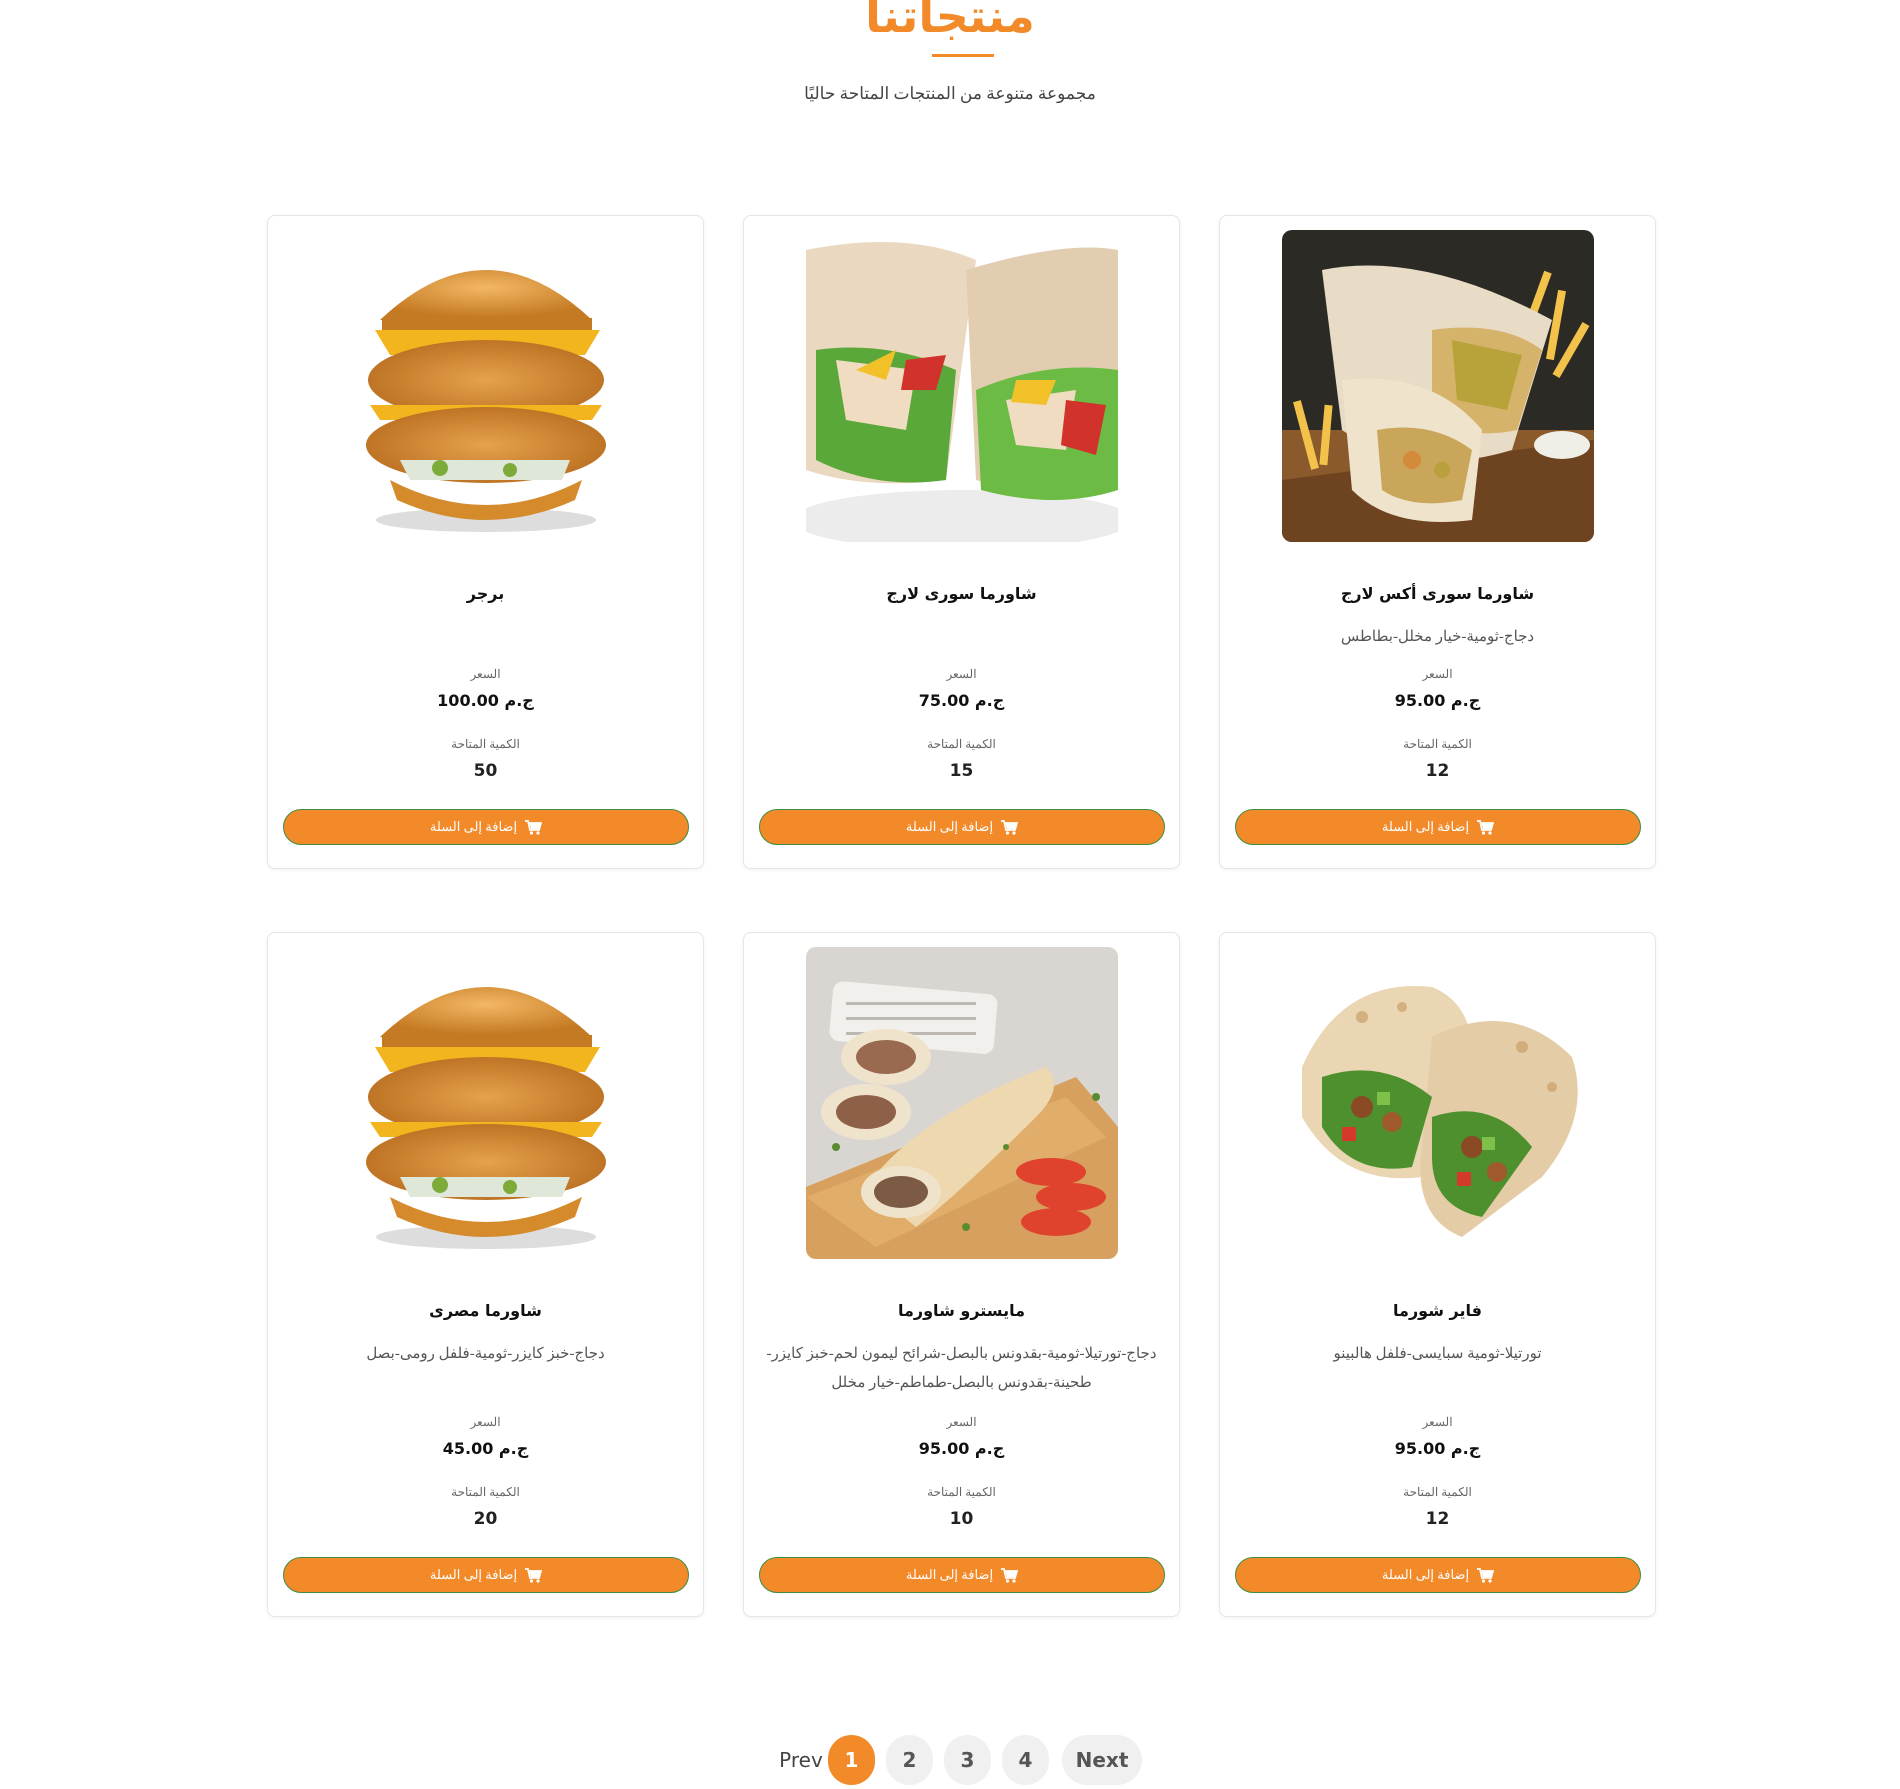 Image resolution: width=1900 pixels, height=1789 pixels. Describe the element at coordinates (485, 1354) in the screenshot. I see `product-description: دجاج-خبز كايزر-ثومية-فلفل رومى-بصل` at that location.